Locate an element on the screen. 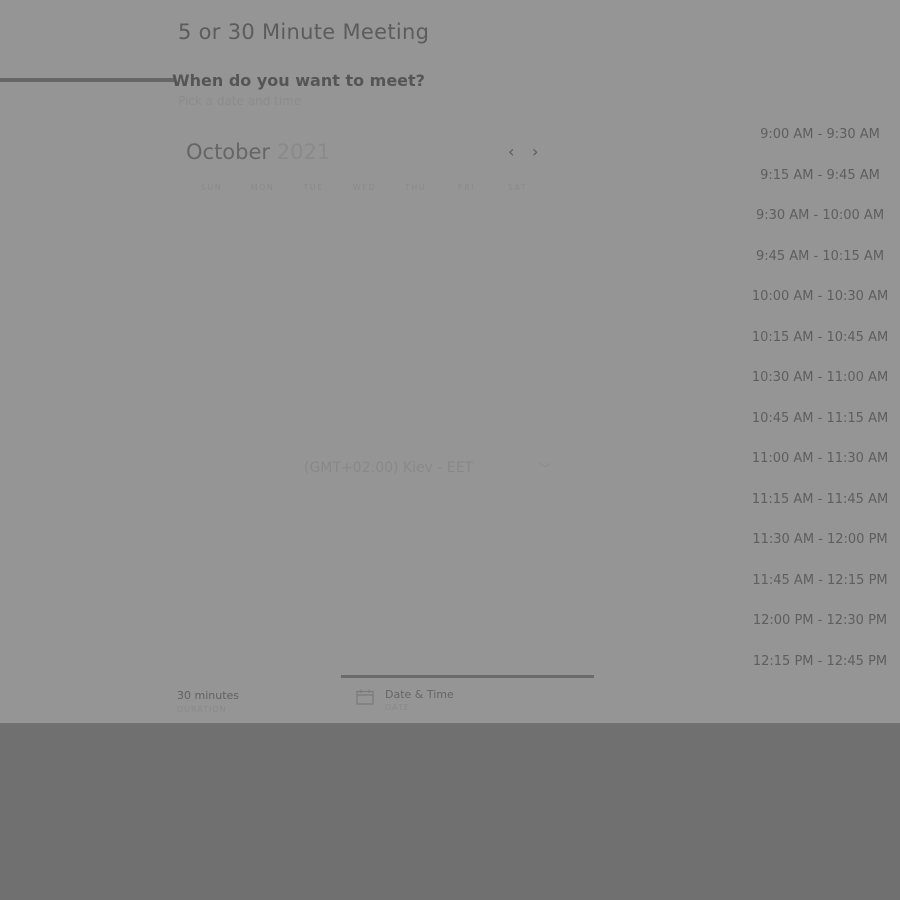 The image size is (900, 900). weekday-label: SAT is located at coordinates (517, 187).